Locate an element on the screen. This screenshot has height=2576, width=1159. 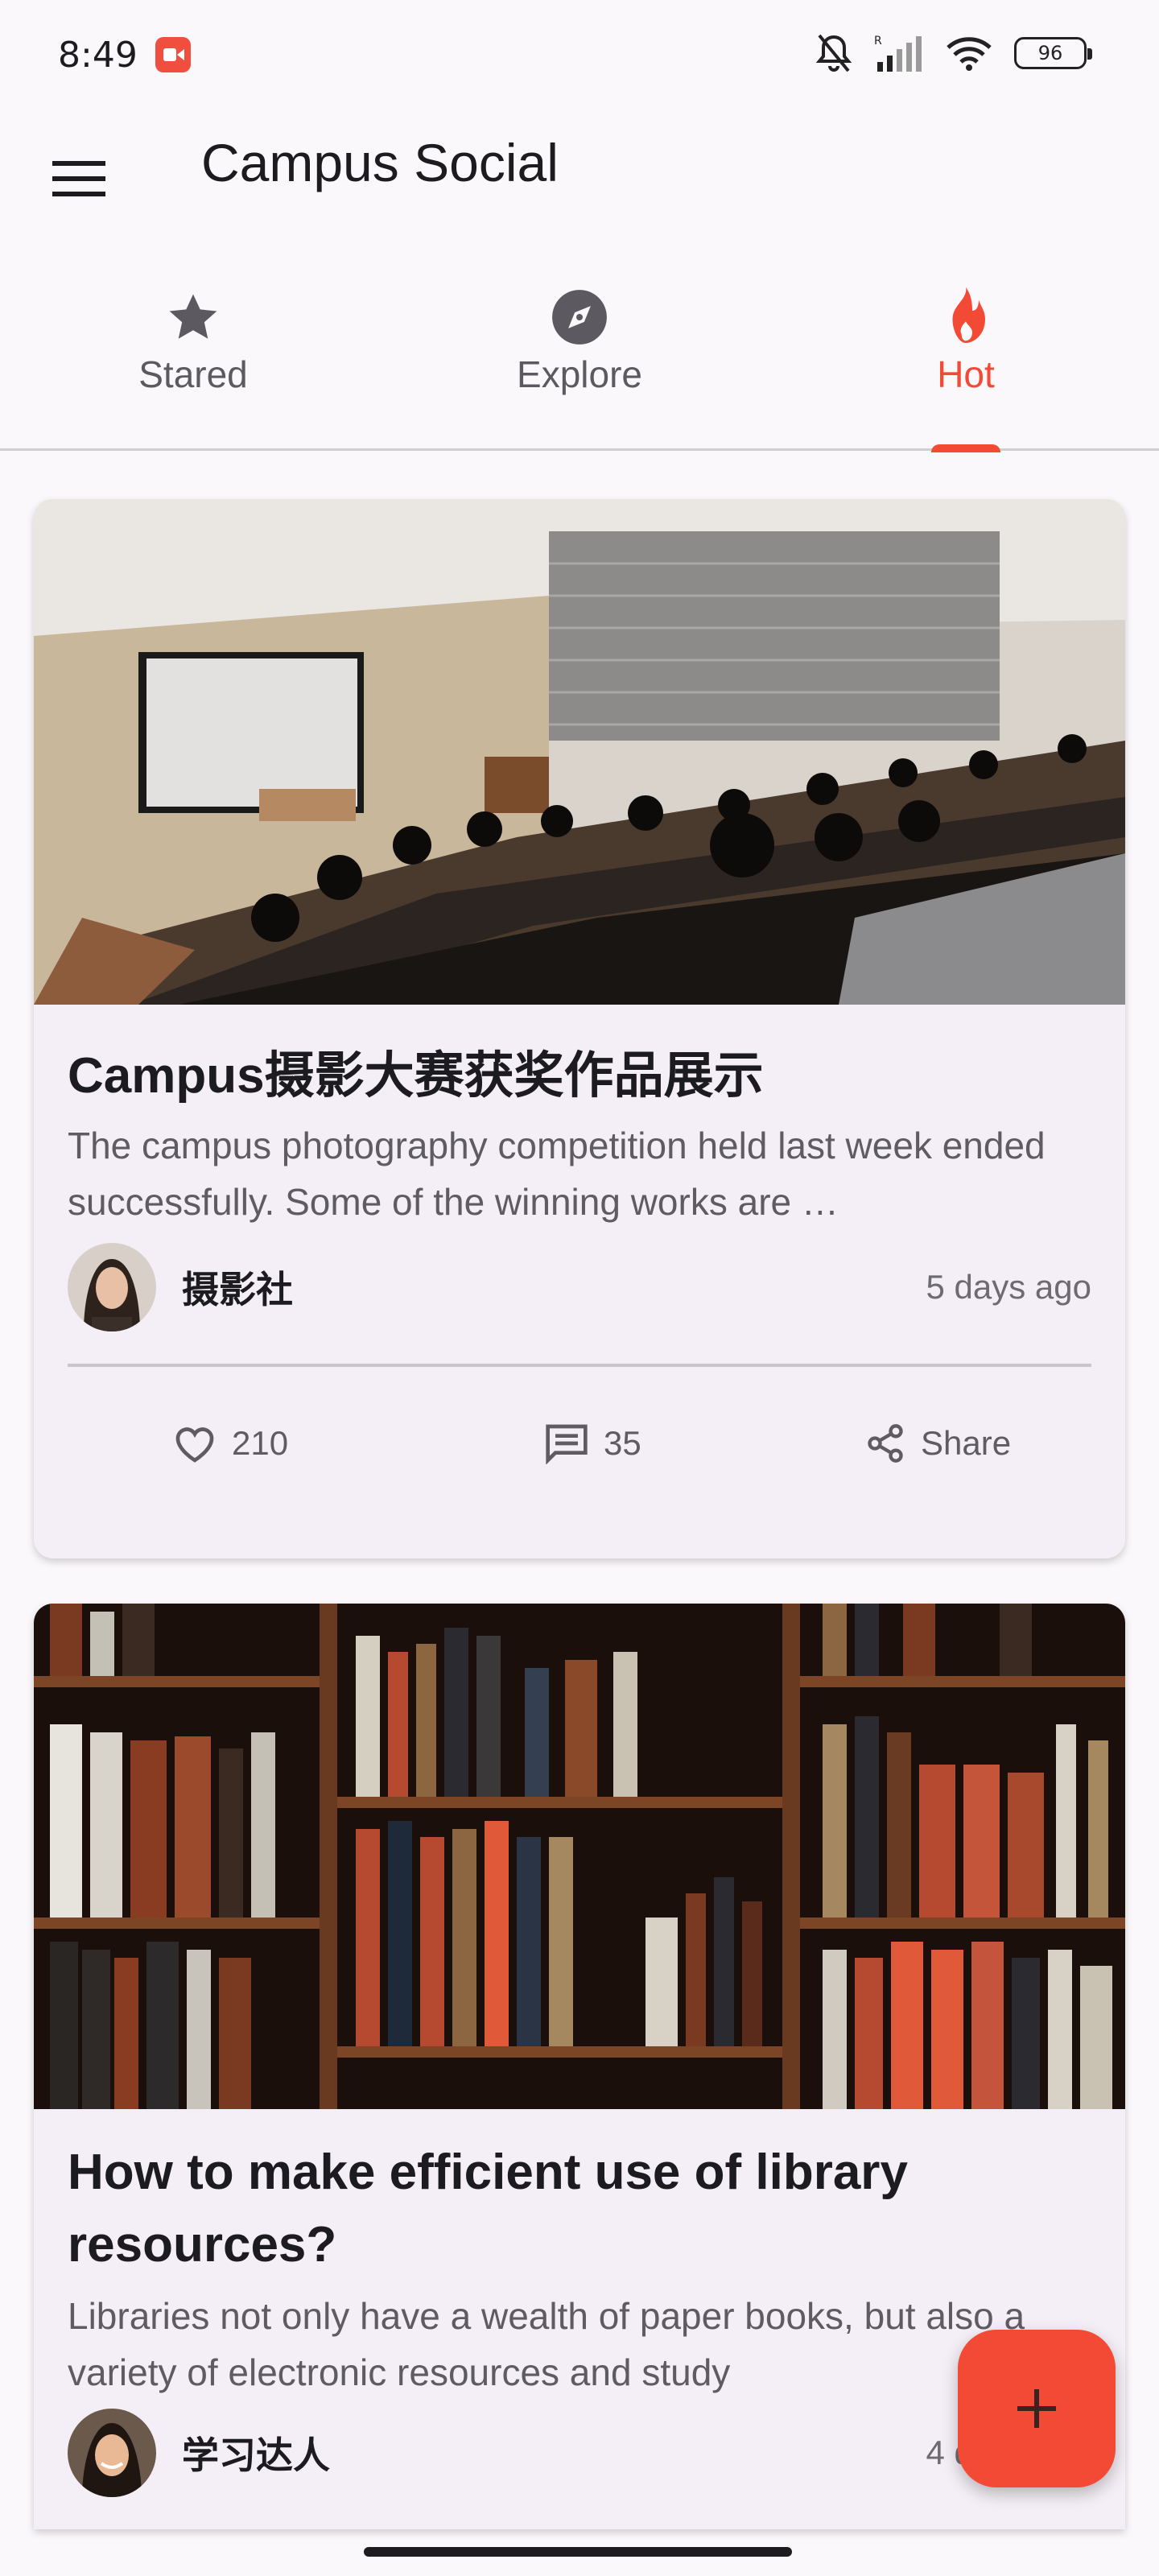
status-icons: R 96 is located at coordinates (953, 53).